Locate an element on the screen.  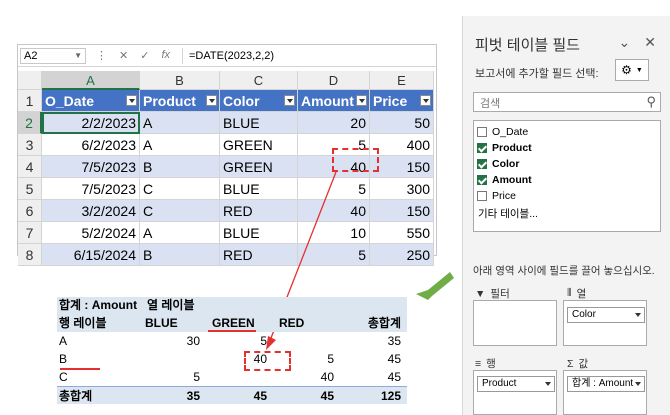
cell: 3/2/2024 is located at coordinates (91, 211).